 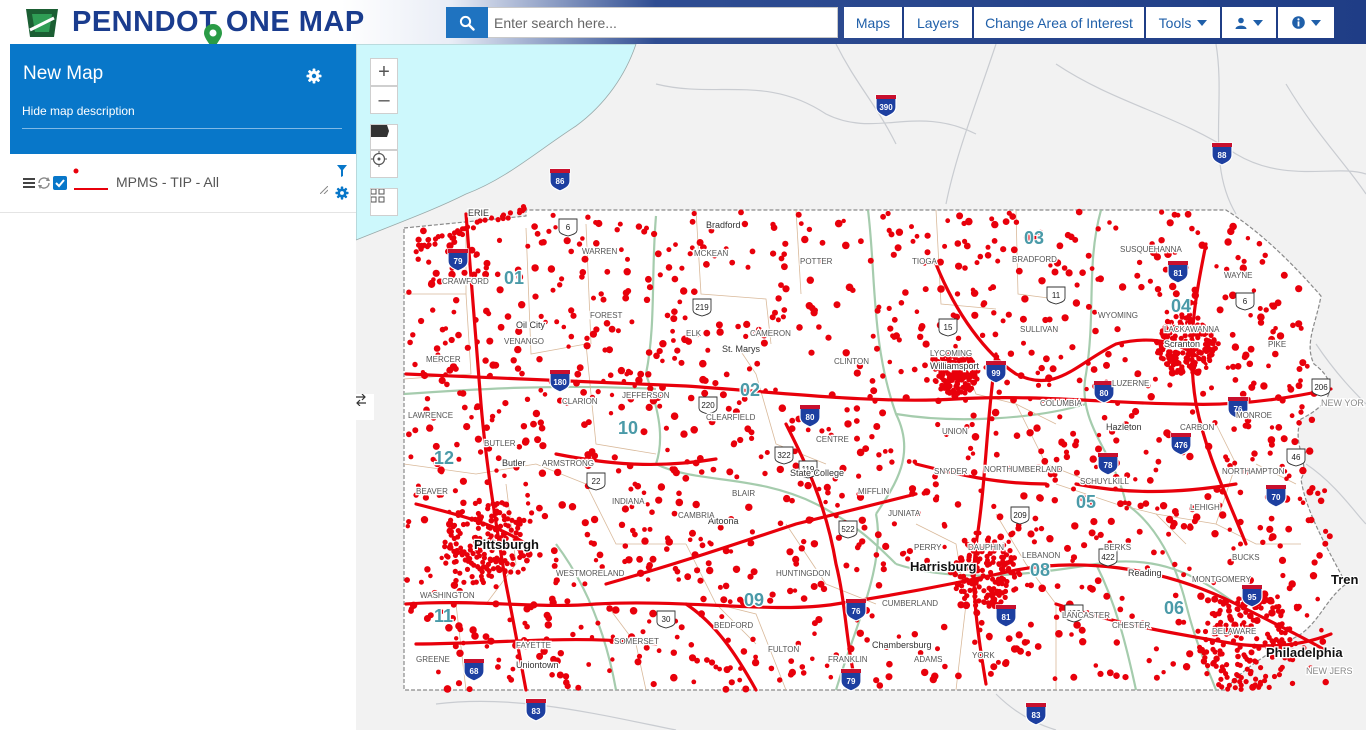 What do you see at coordinates (365, 407) in the screenshot?
I see `panel-toggle-button` at bounding box center [365, 407].